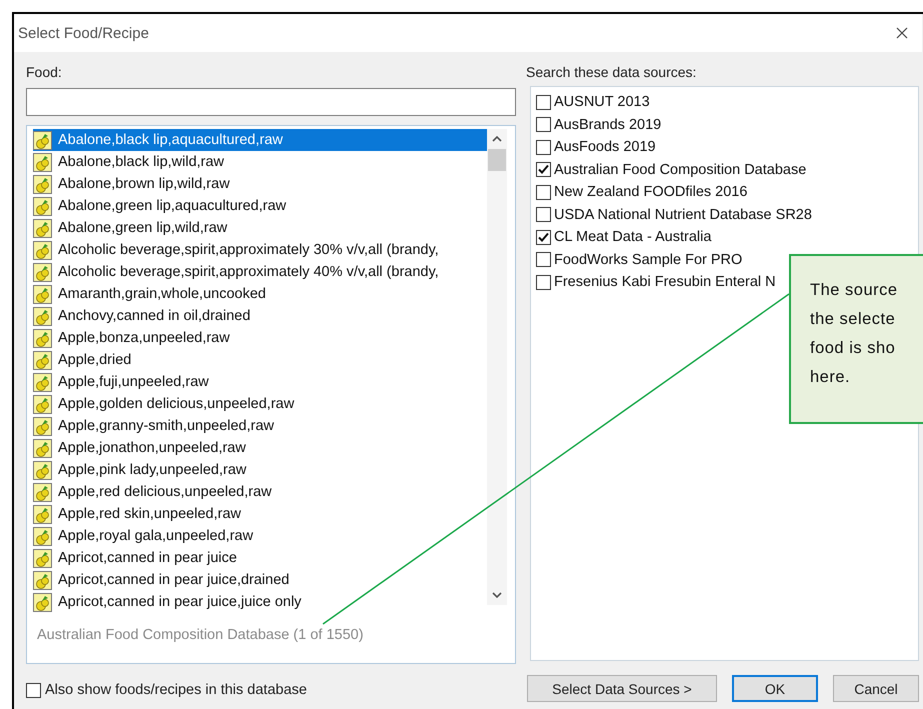  Describe the element at coordinates (83, 33) in the screenshot. I see `window-title: Select Food/Recipe` at that location.